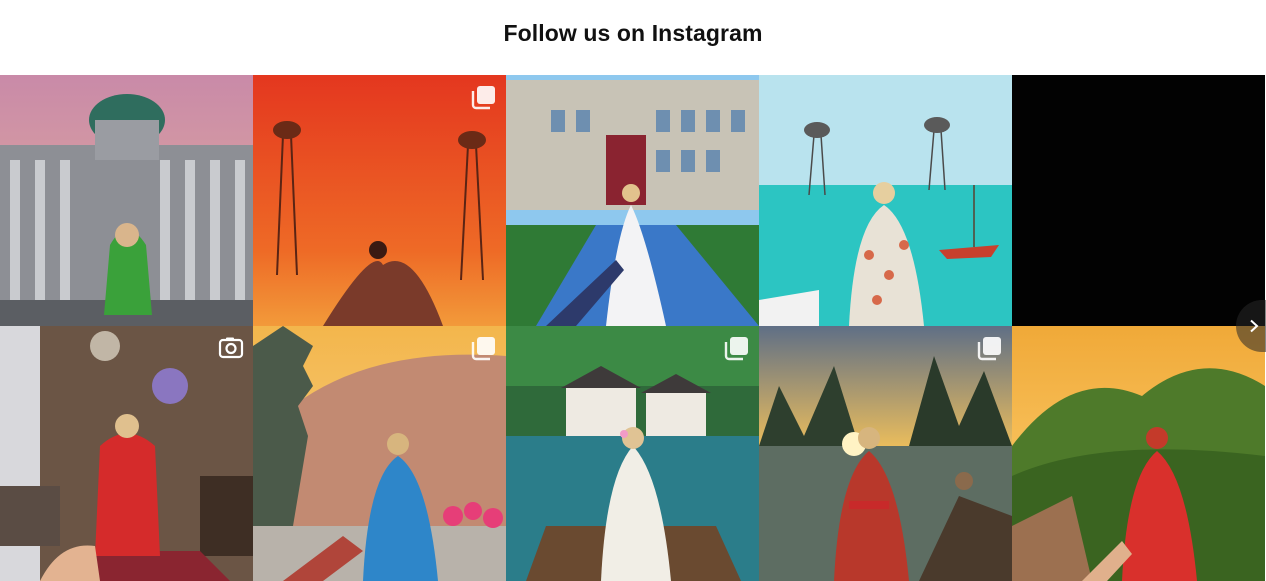 The width and height of the screenshot is (1266, 581). I want to click on post-dark, so click(1138, 200).